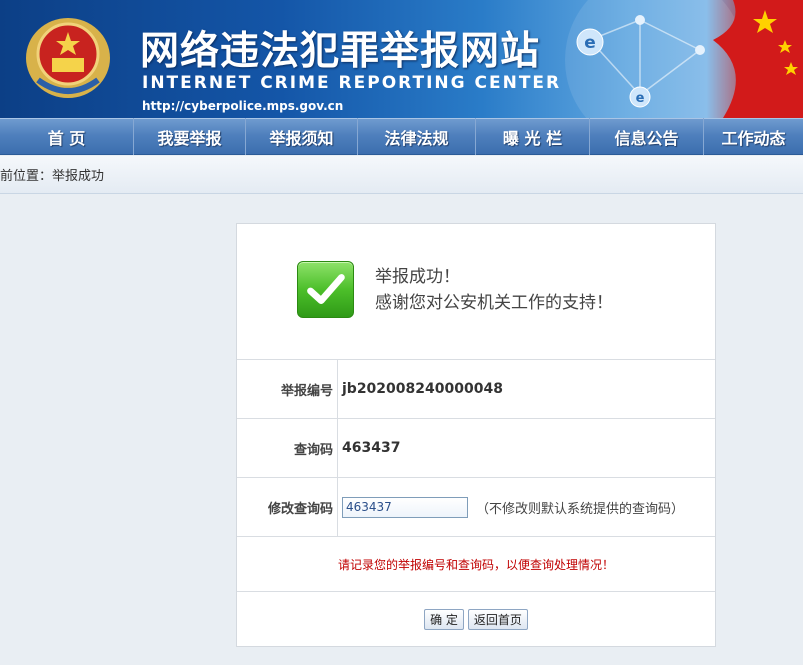 The image size is (803, 665). Describe the element at coordinates (67, 136) in the screenshot. I see `nav-item-home: 首 页` at that location.